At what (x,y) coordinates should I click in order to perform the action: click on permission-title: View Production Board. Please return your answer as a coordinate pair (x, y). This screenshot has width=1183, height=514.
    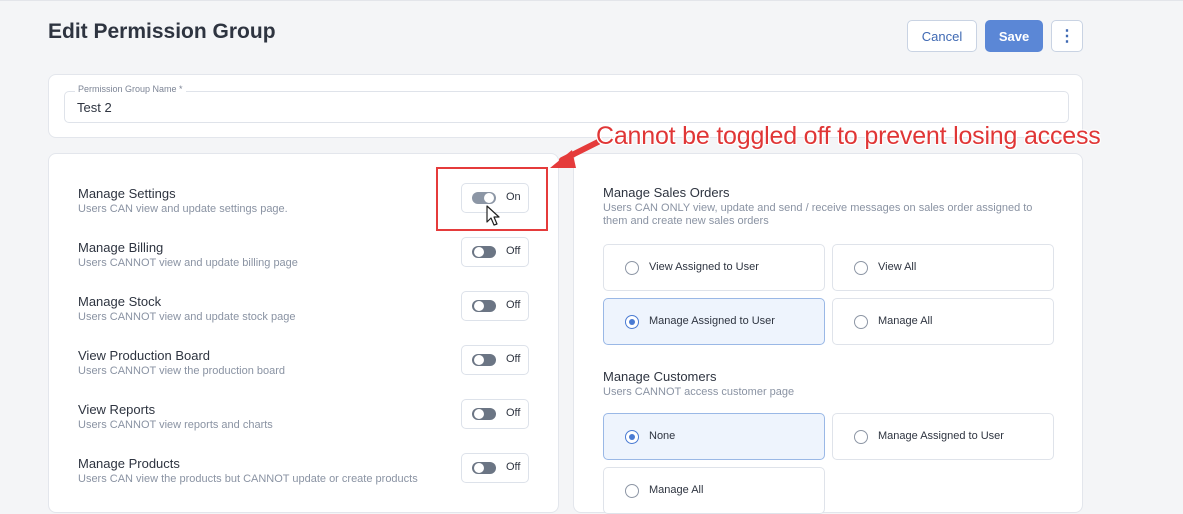
    Looking at the image, I should click on (144, 355).